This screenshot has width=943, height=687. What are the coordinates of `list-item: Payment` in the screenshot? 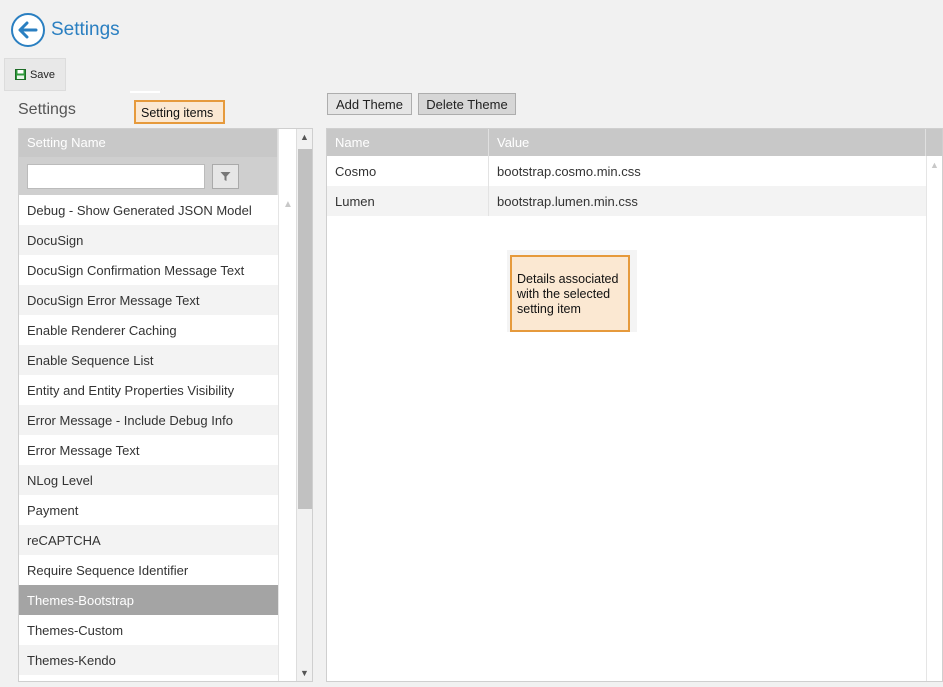 It's located at (148, 510).